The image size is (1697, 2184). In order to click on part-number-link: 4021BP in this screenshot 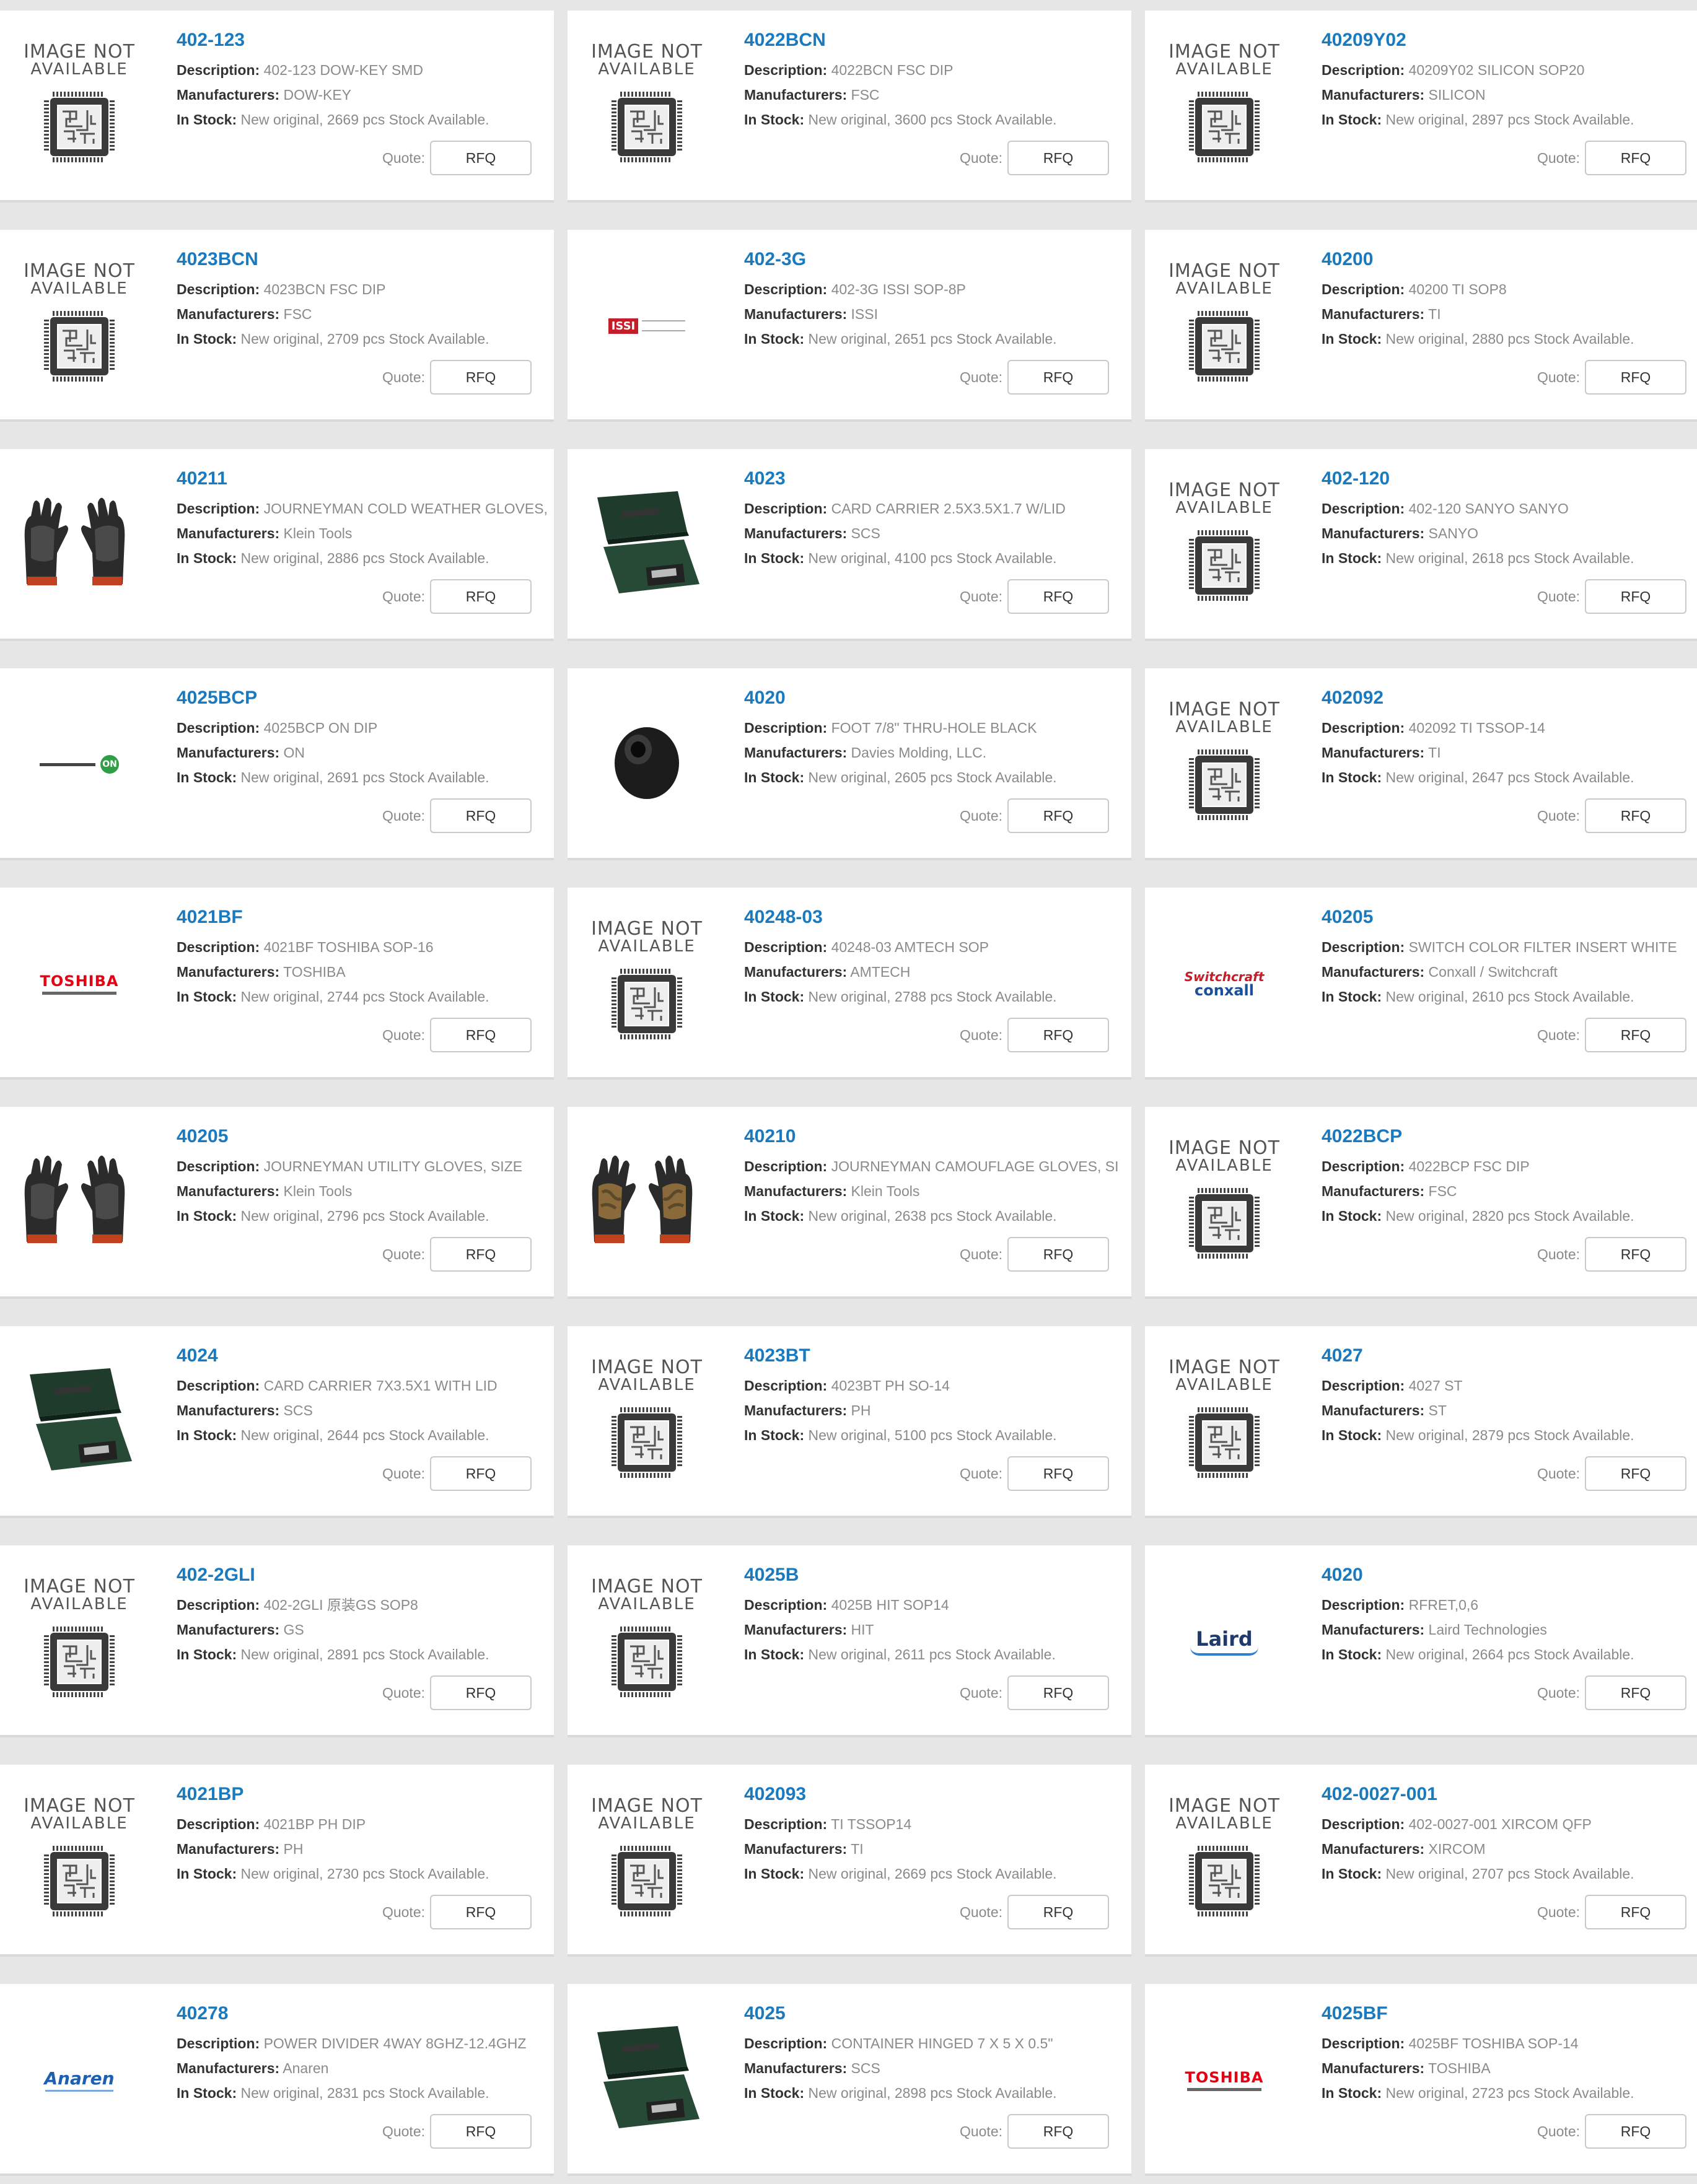, I will do `click(365, 1794)`.